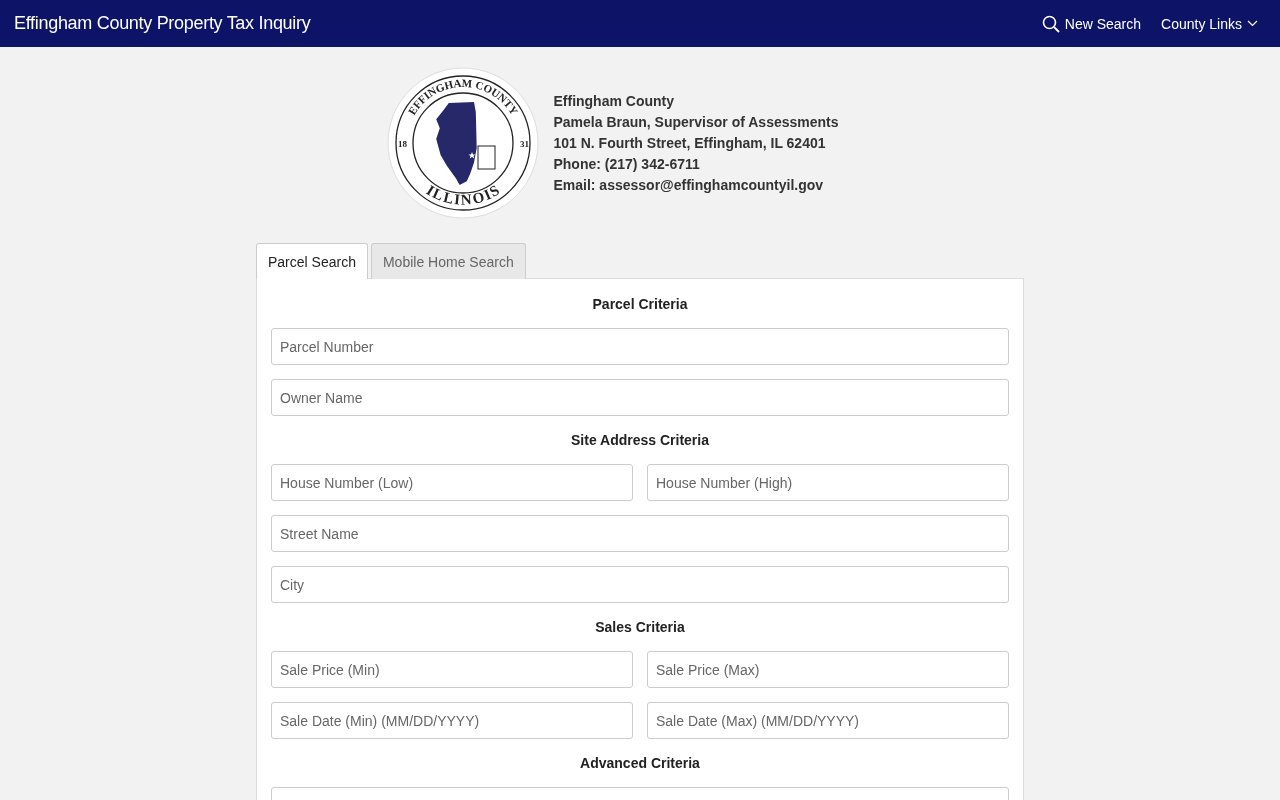 This screenshot has width=1280, height=800. Describe the element at coordinates (452, 482) in the screenshot. I see `input-field: House Number (Low)` at that location.